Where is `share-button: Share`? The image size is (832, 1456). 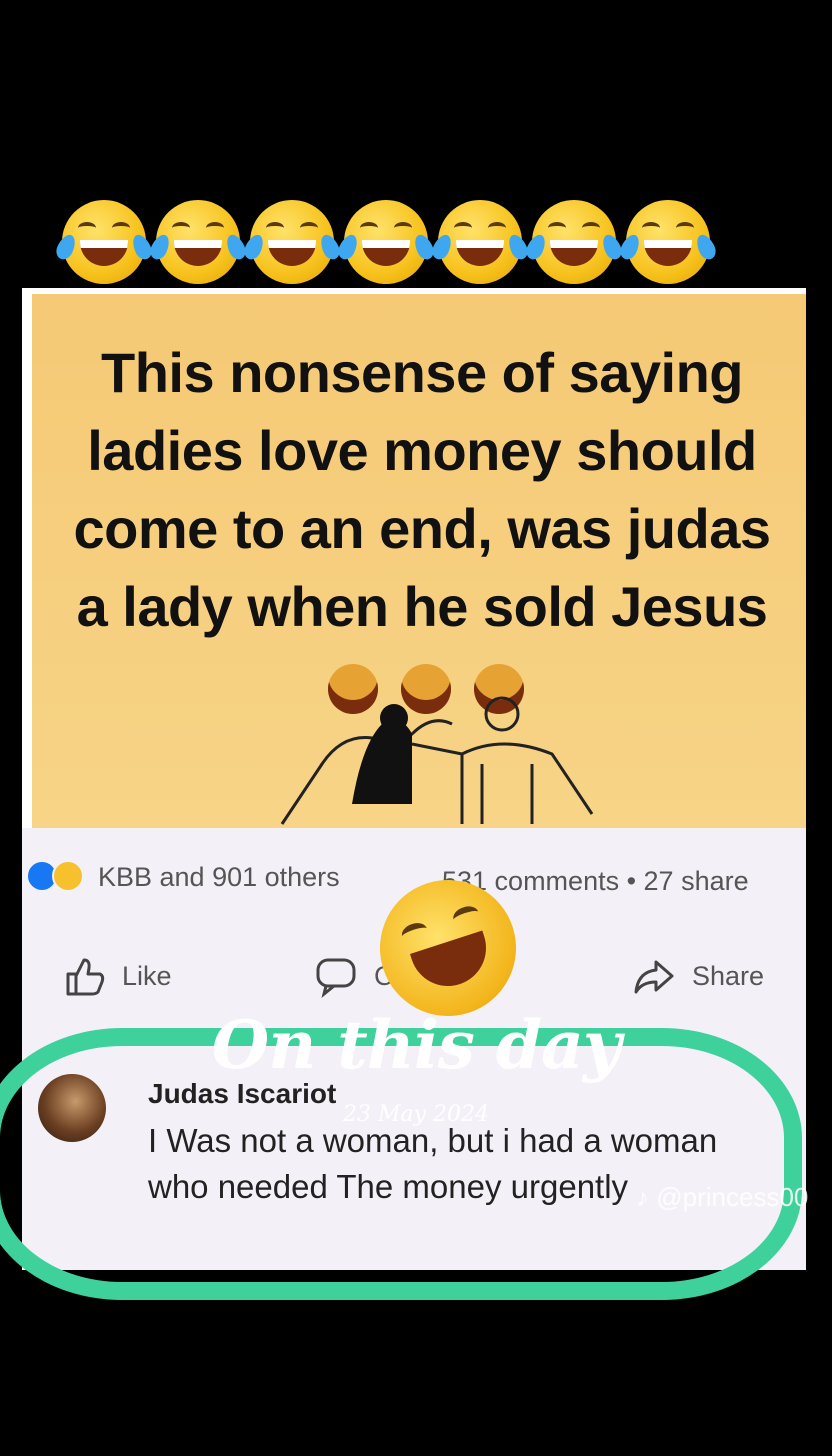
share-button: Share is located at coordinates (698, 976).